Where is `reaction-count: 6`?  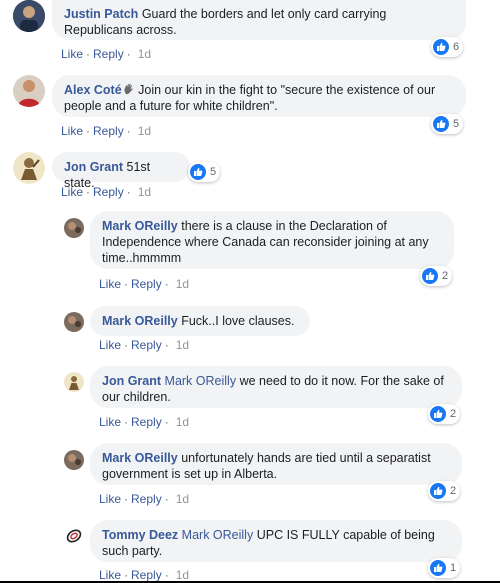
reaction-count: 6 is located at coordinates (447, 47).